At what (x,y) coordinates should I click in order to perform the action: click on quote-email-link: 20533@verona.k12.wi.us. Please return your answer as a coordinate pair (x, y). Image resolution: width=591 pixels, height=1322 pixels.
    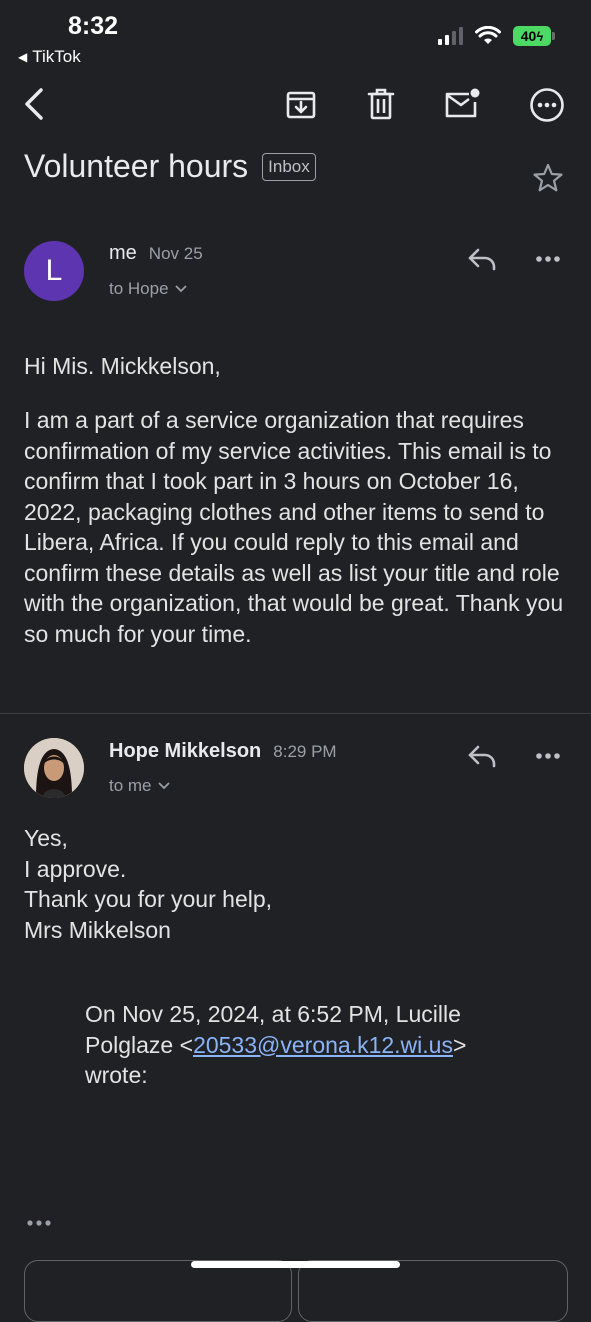
    Looking at the image, I should click on (323, 1045).